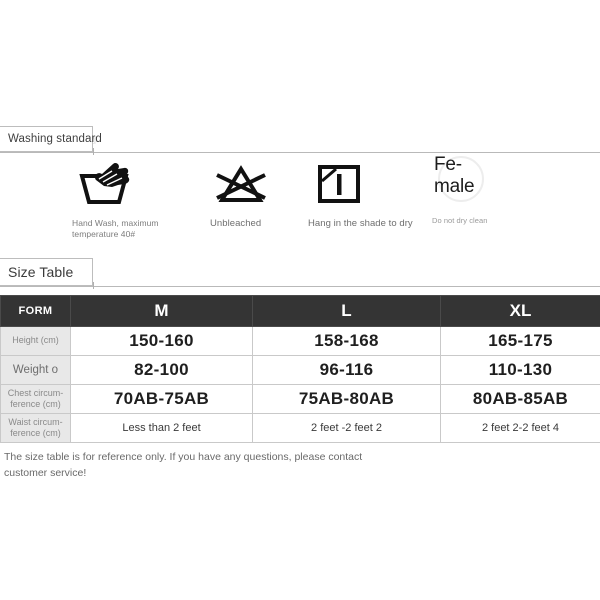 The image size is (600, 600). I want to click on table-header-m: M, so click(161, 311).